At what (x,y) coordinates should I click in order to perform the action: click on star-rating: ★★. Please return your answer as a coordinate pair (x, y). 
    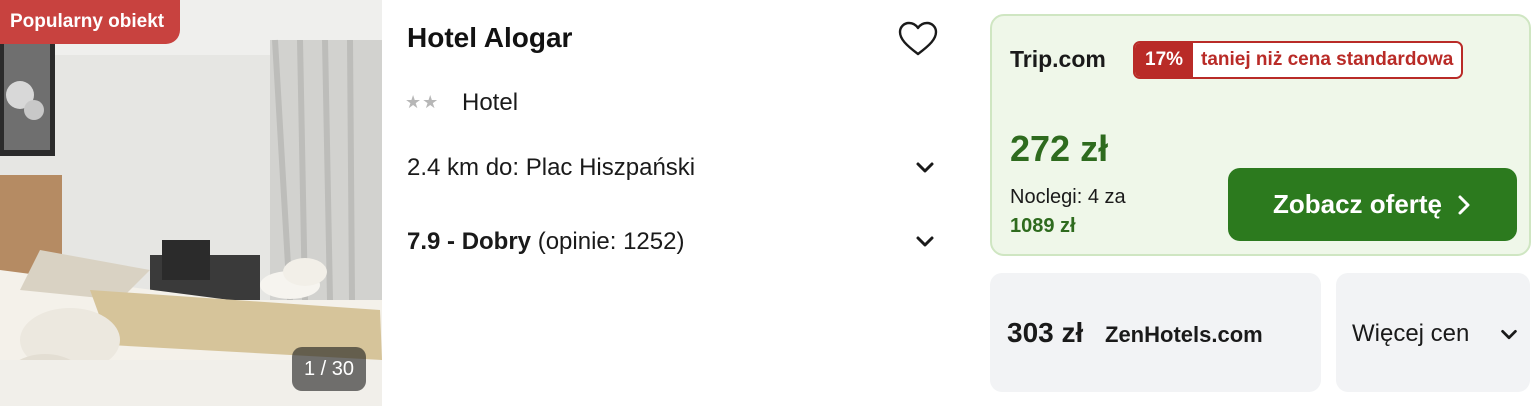
    Looking at the image, I should click on (422, 102).